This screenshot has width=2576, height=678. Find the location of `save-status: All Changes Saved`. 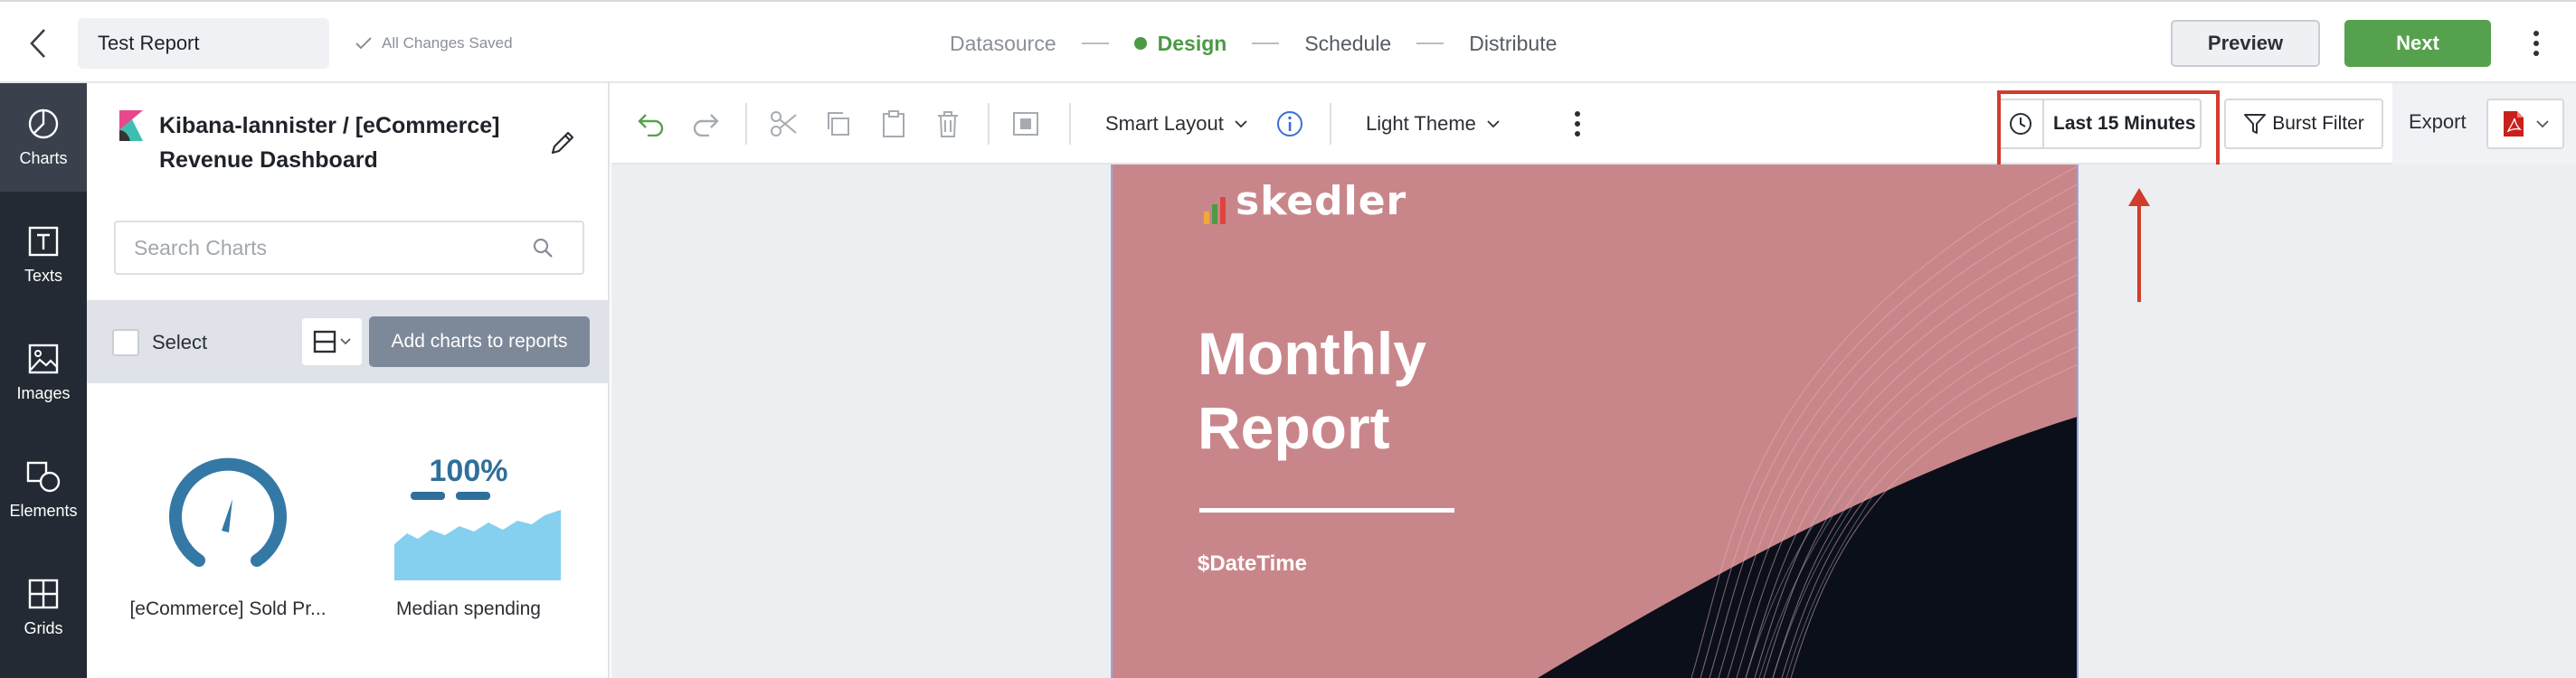

save-status: All Changes Saved is located at coordinates (434, 43).